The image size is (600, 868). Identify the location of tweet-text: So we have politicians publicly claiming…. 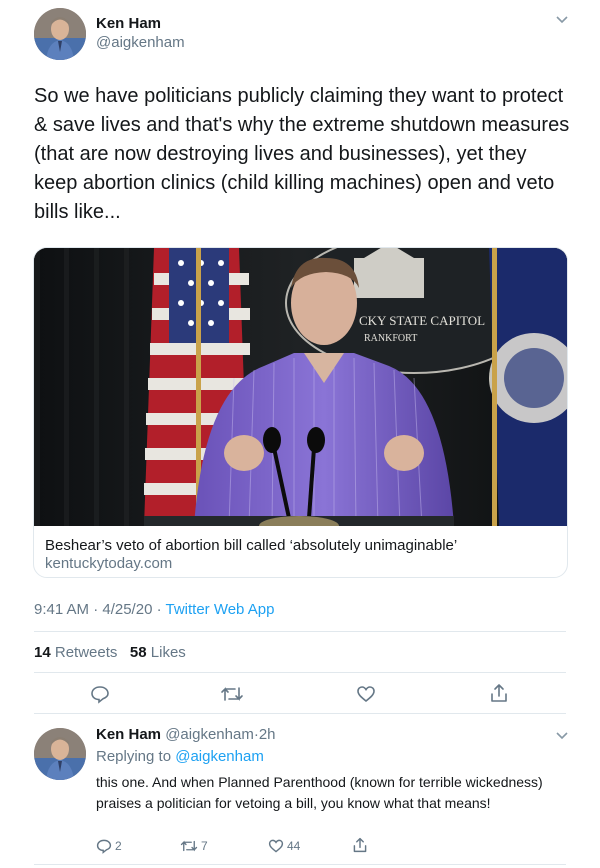
(302, 154).